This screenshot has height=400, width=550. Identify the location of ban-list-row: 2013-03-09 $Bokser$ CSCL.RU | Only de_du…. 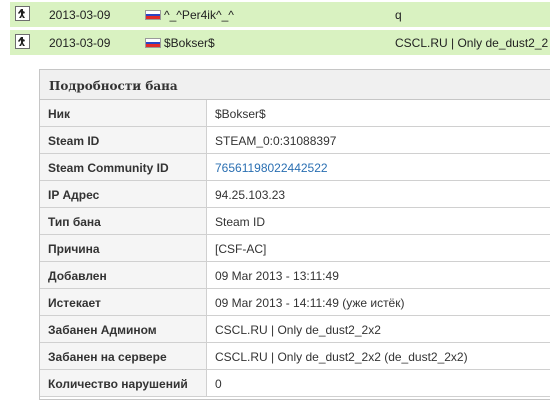
(280, 42).